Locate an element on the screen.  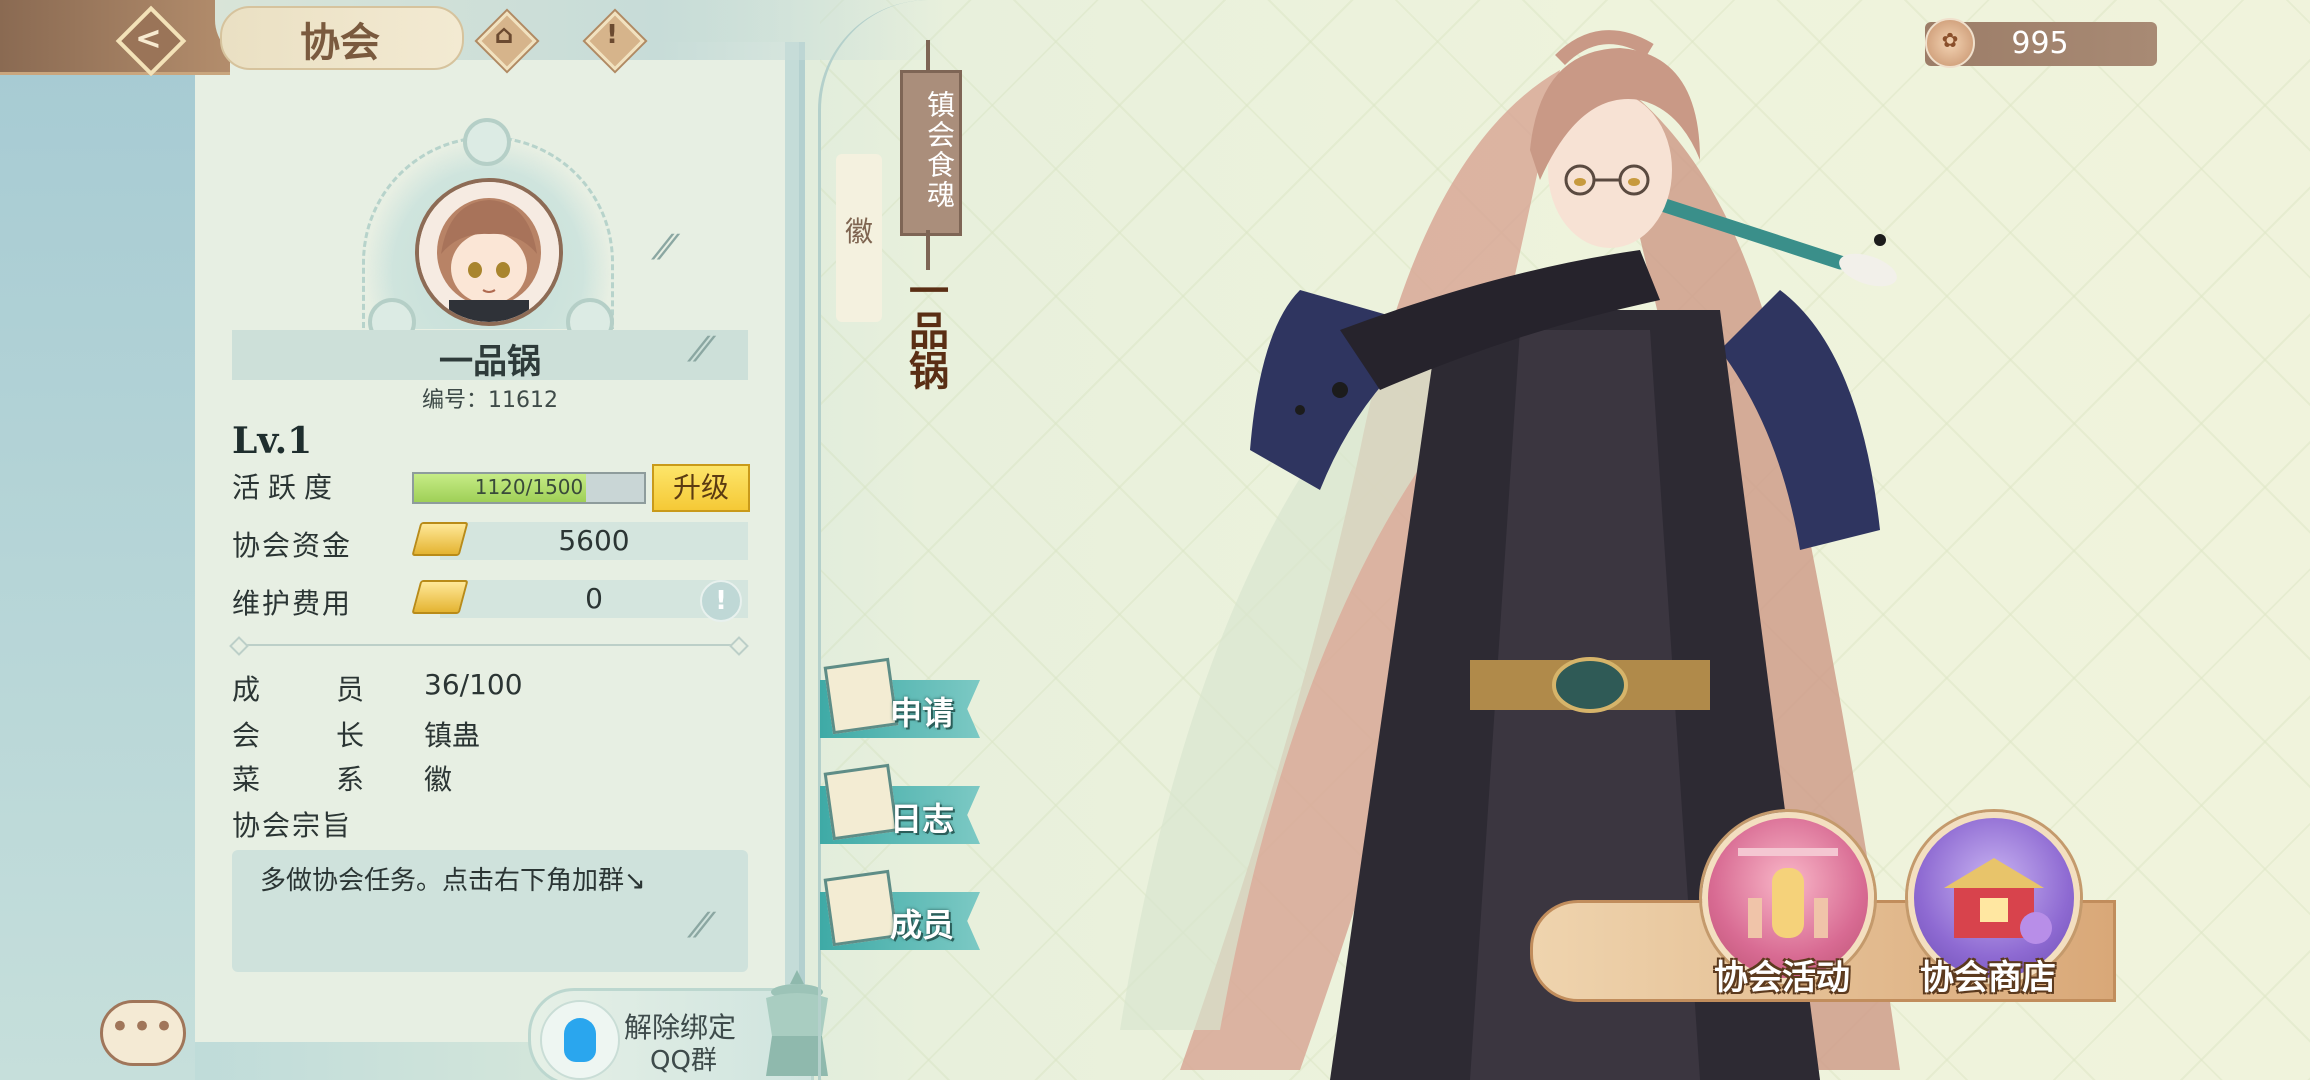
banner-rod is located at coordinates (928, 55).